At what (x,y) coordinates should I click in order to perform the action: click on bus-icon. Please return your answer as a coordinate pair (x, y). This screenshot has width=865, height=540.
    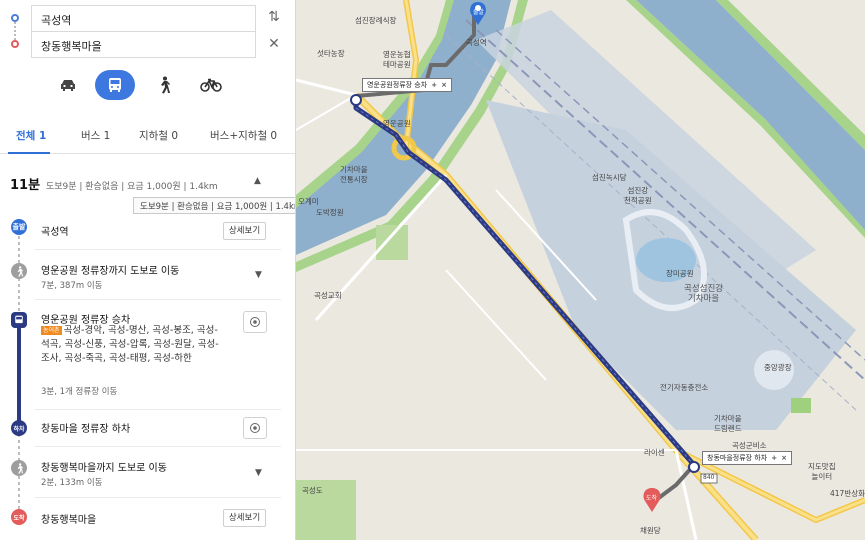
    Looking at the image, I should click on (115, 85).